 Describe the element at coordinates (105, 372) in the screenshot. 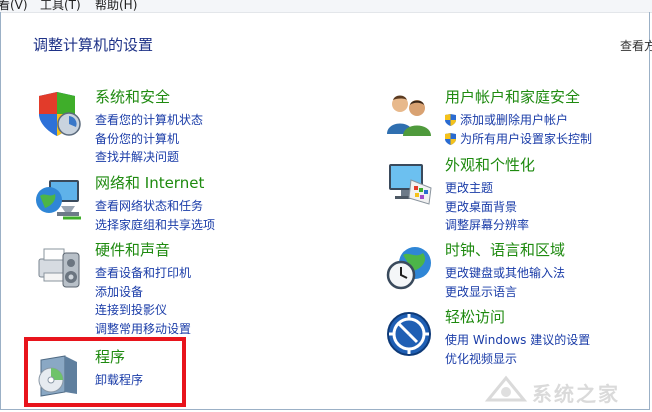

I see `highlight-box-programs` at that location.